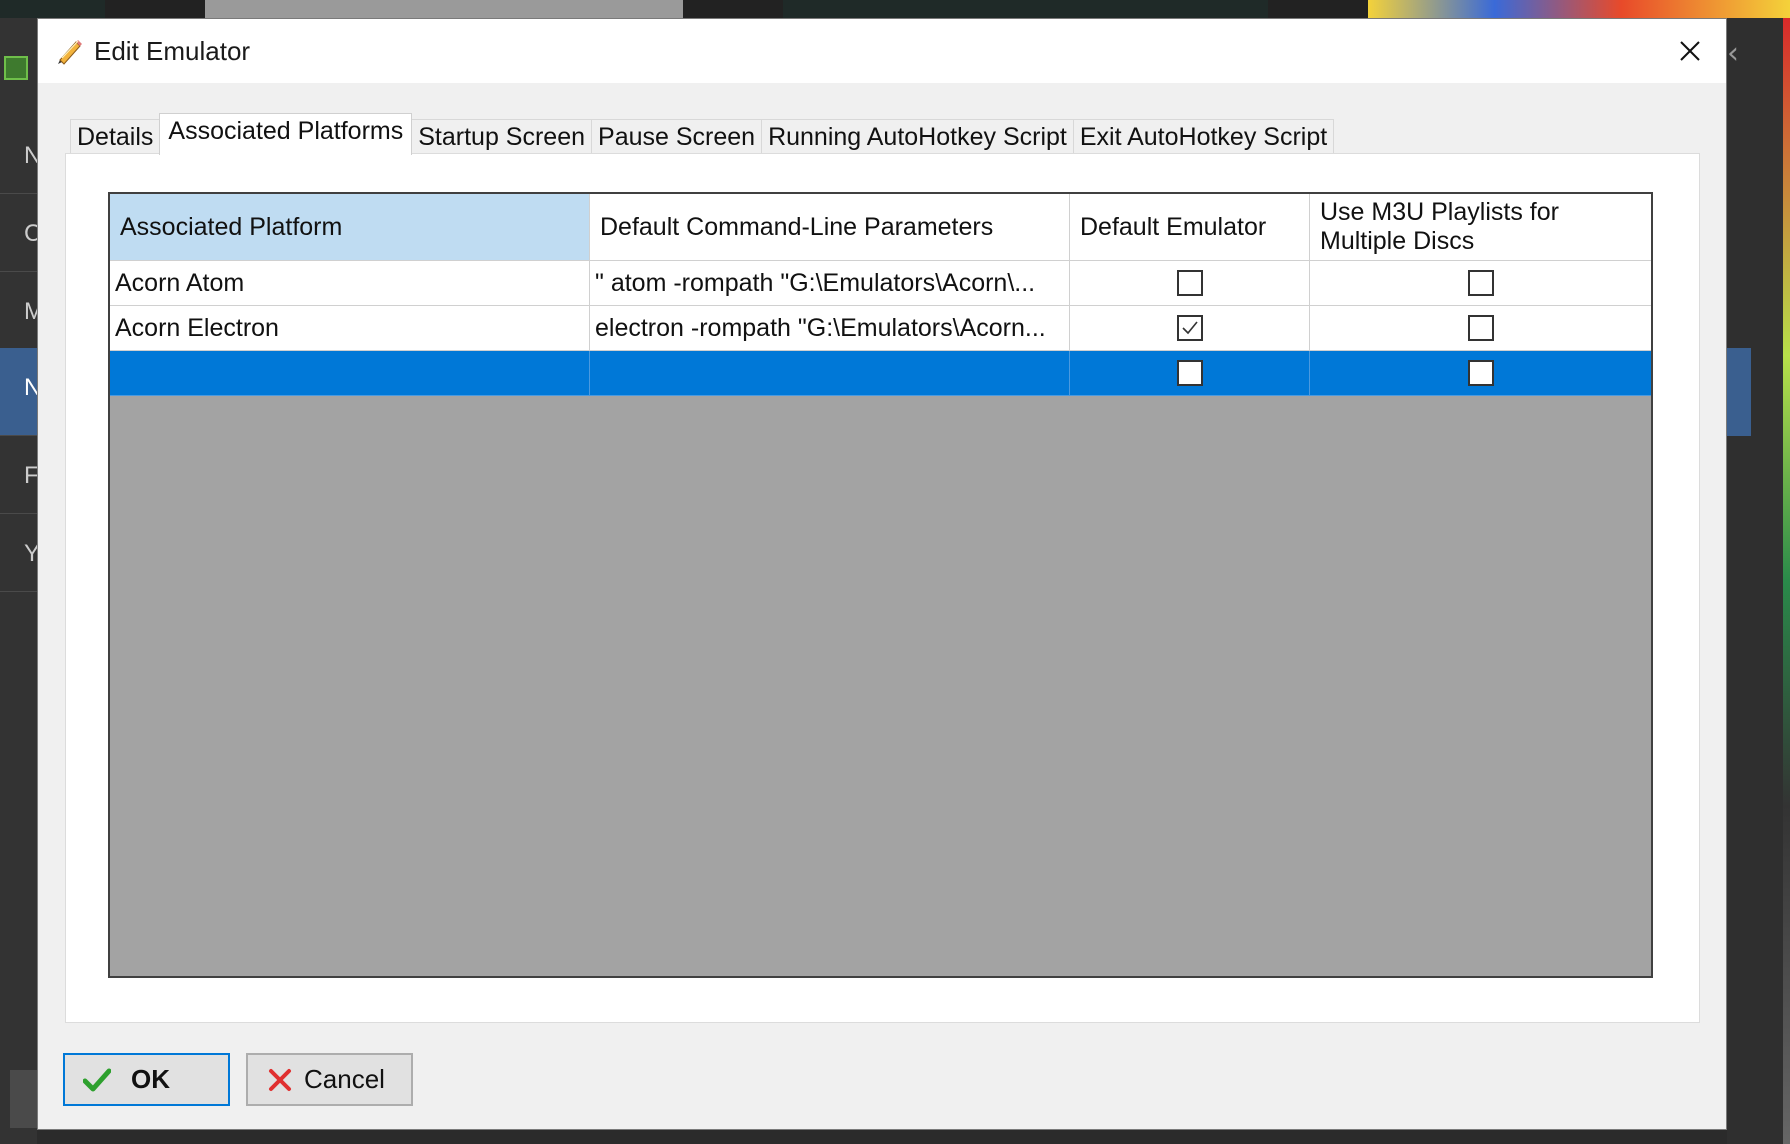  I want to click on close-icon, so click(1690, 51).